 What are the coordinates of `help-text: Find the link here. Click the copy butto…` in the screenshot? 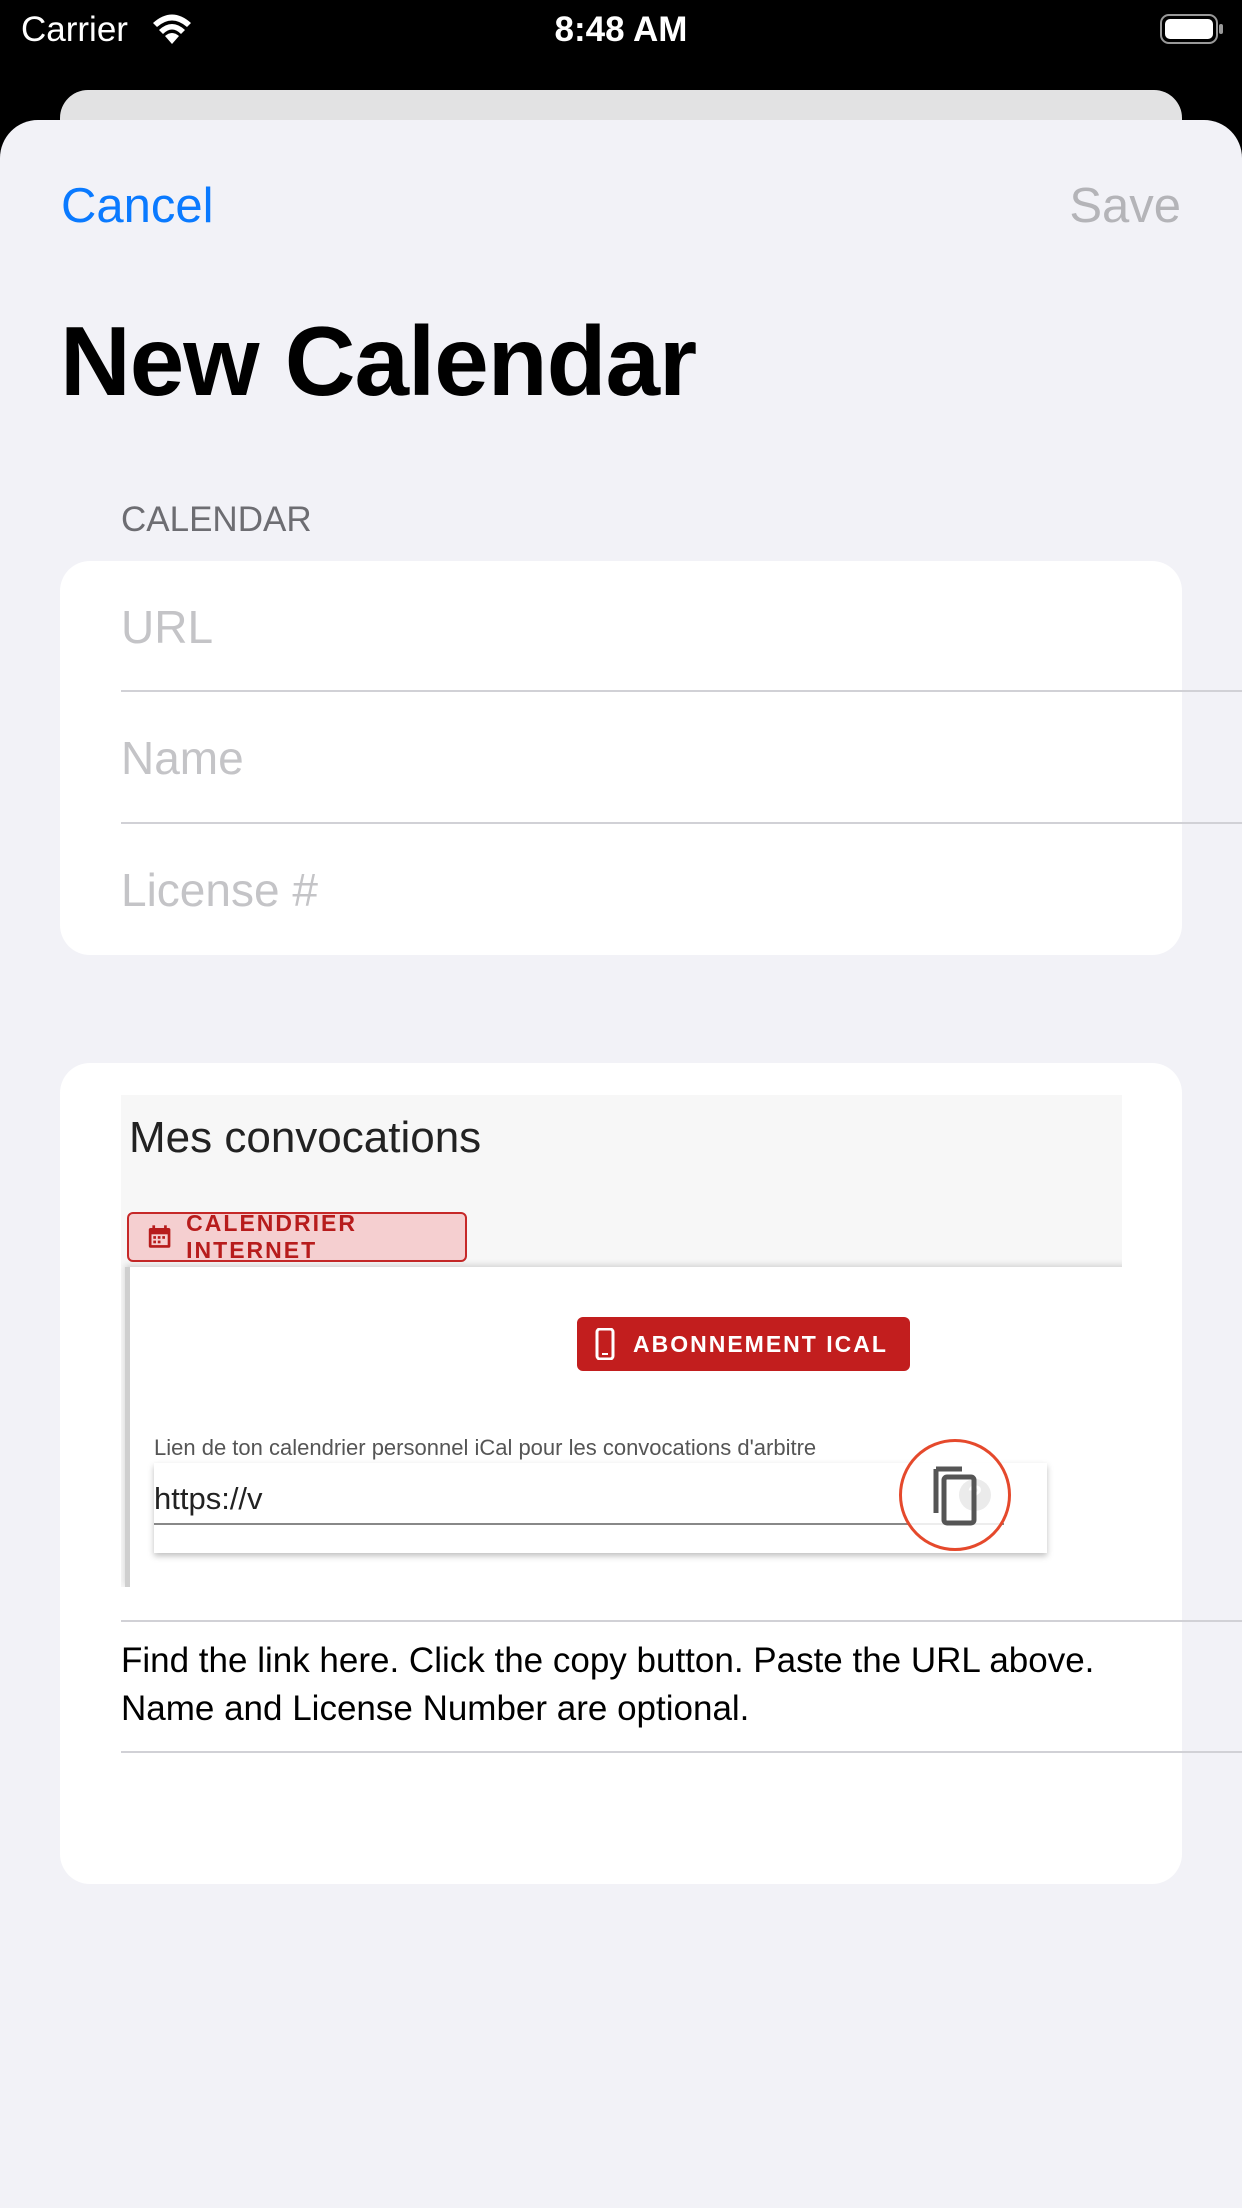 It's located at (608, 1684).